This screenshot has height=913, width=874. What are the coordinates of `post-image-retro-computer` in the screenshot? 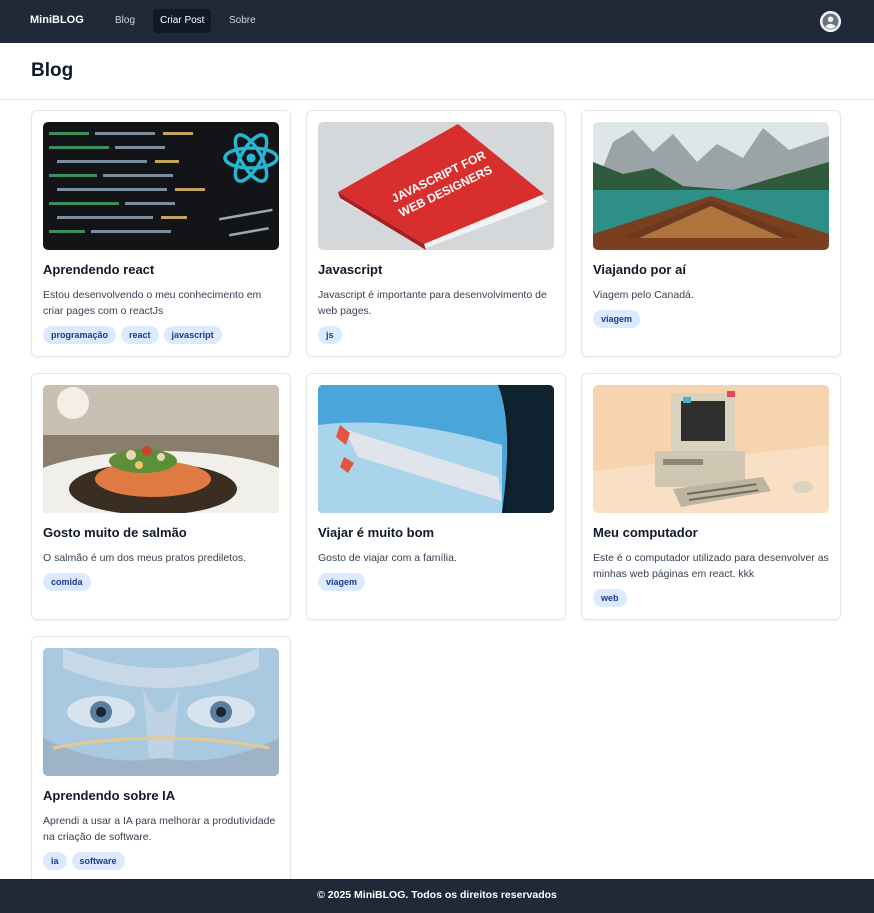 It's located at (711, 449).